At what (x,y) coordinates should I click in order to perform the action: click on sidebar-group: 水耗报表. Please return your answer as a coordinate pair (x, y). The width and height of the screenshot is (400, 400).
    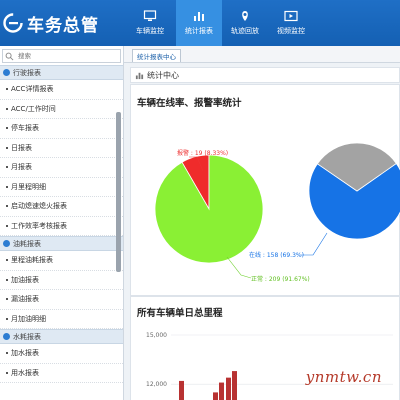
    Looking at the image, I should click on (61, 336).